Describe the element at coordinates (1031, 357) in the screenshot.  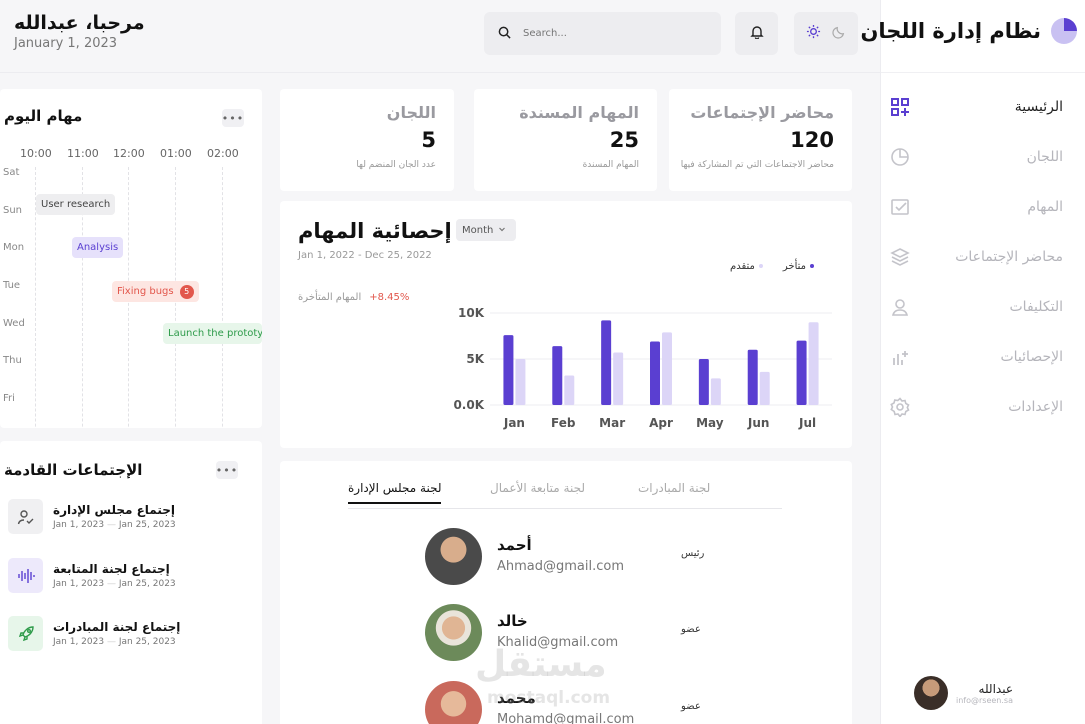
I see `sidebar-item-label: الإحصائيات` at that location.